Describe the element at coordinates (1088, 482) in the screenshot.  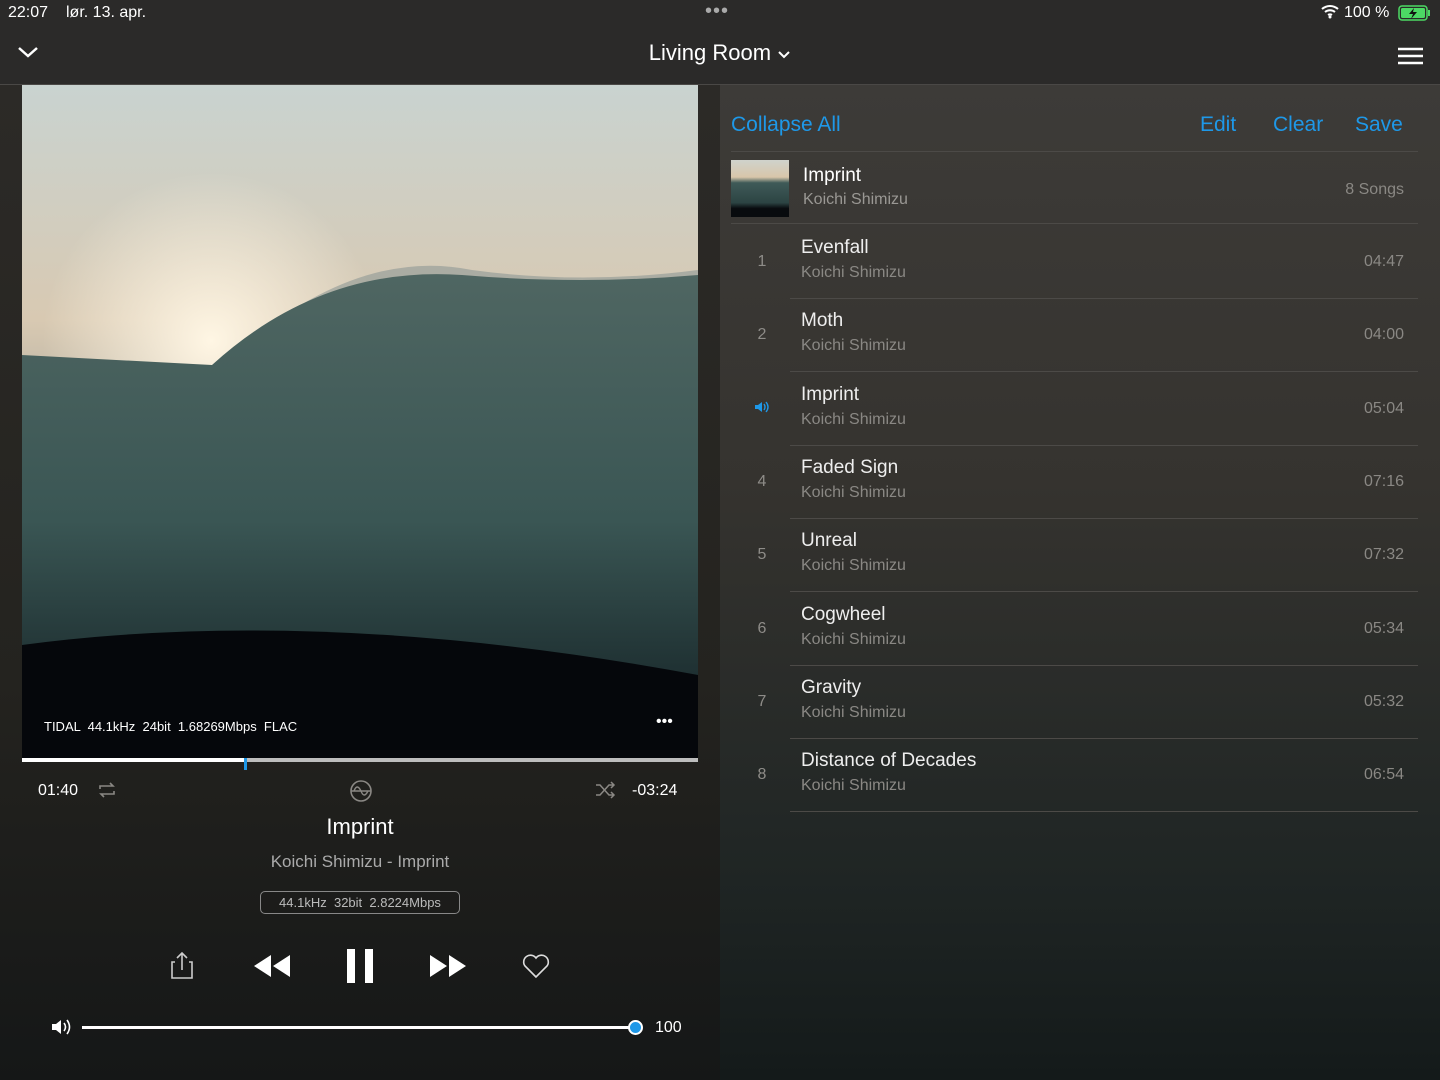
I see `queue-track-row: 4 Faded Sign Koichi Shimizu 07:16` at that location.